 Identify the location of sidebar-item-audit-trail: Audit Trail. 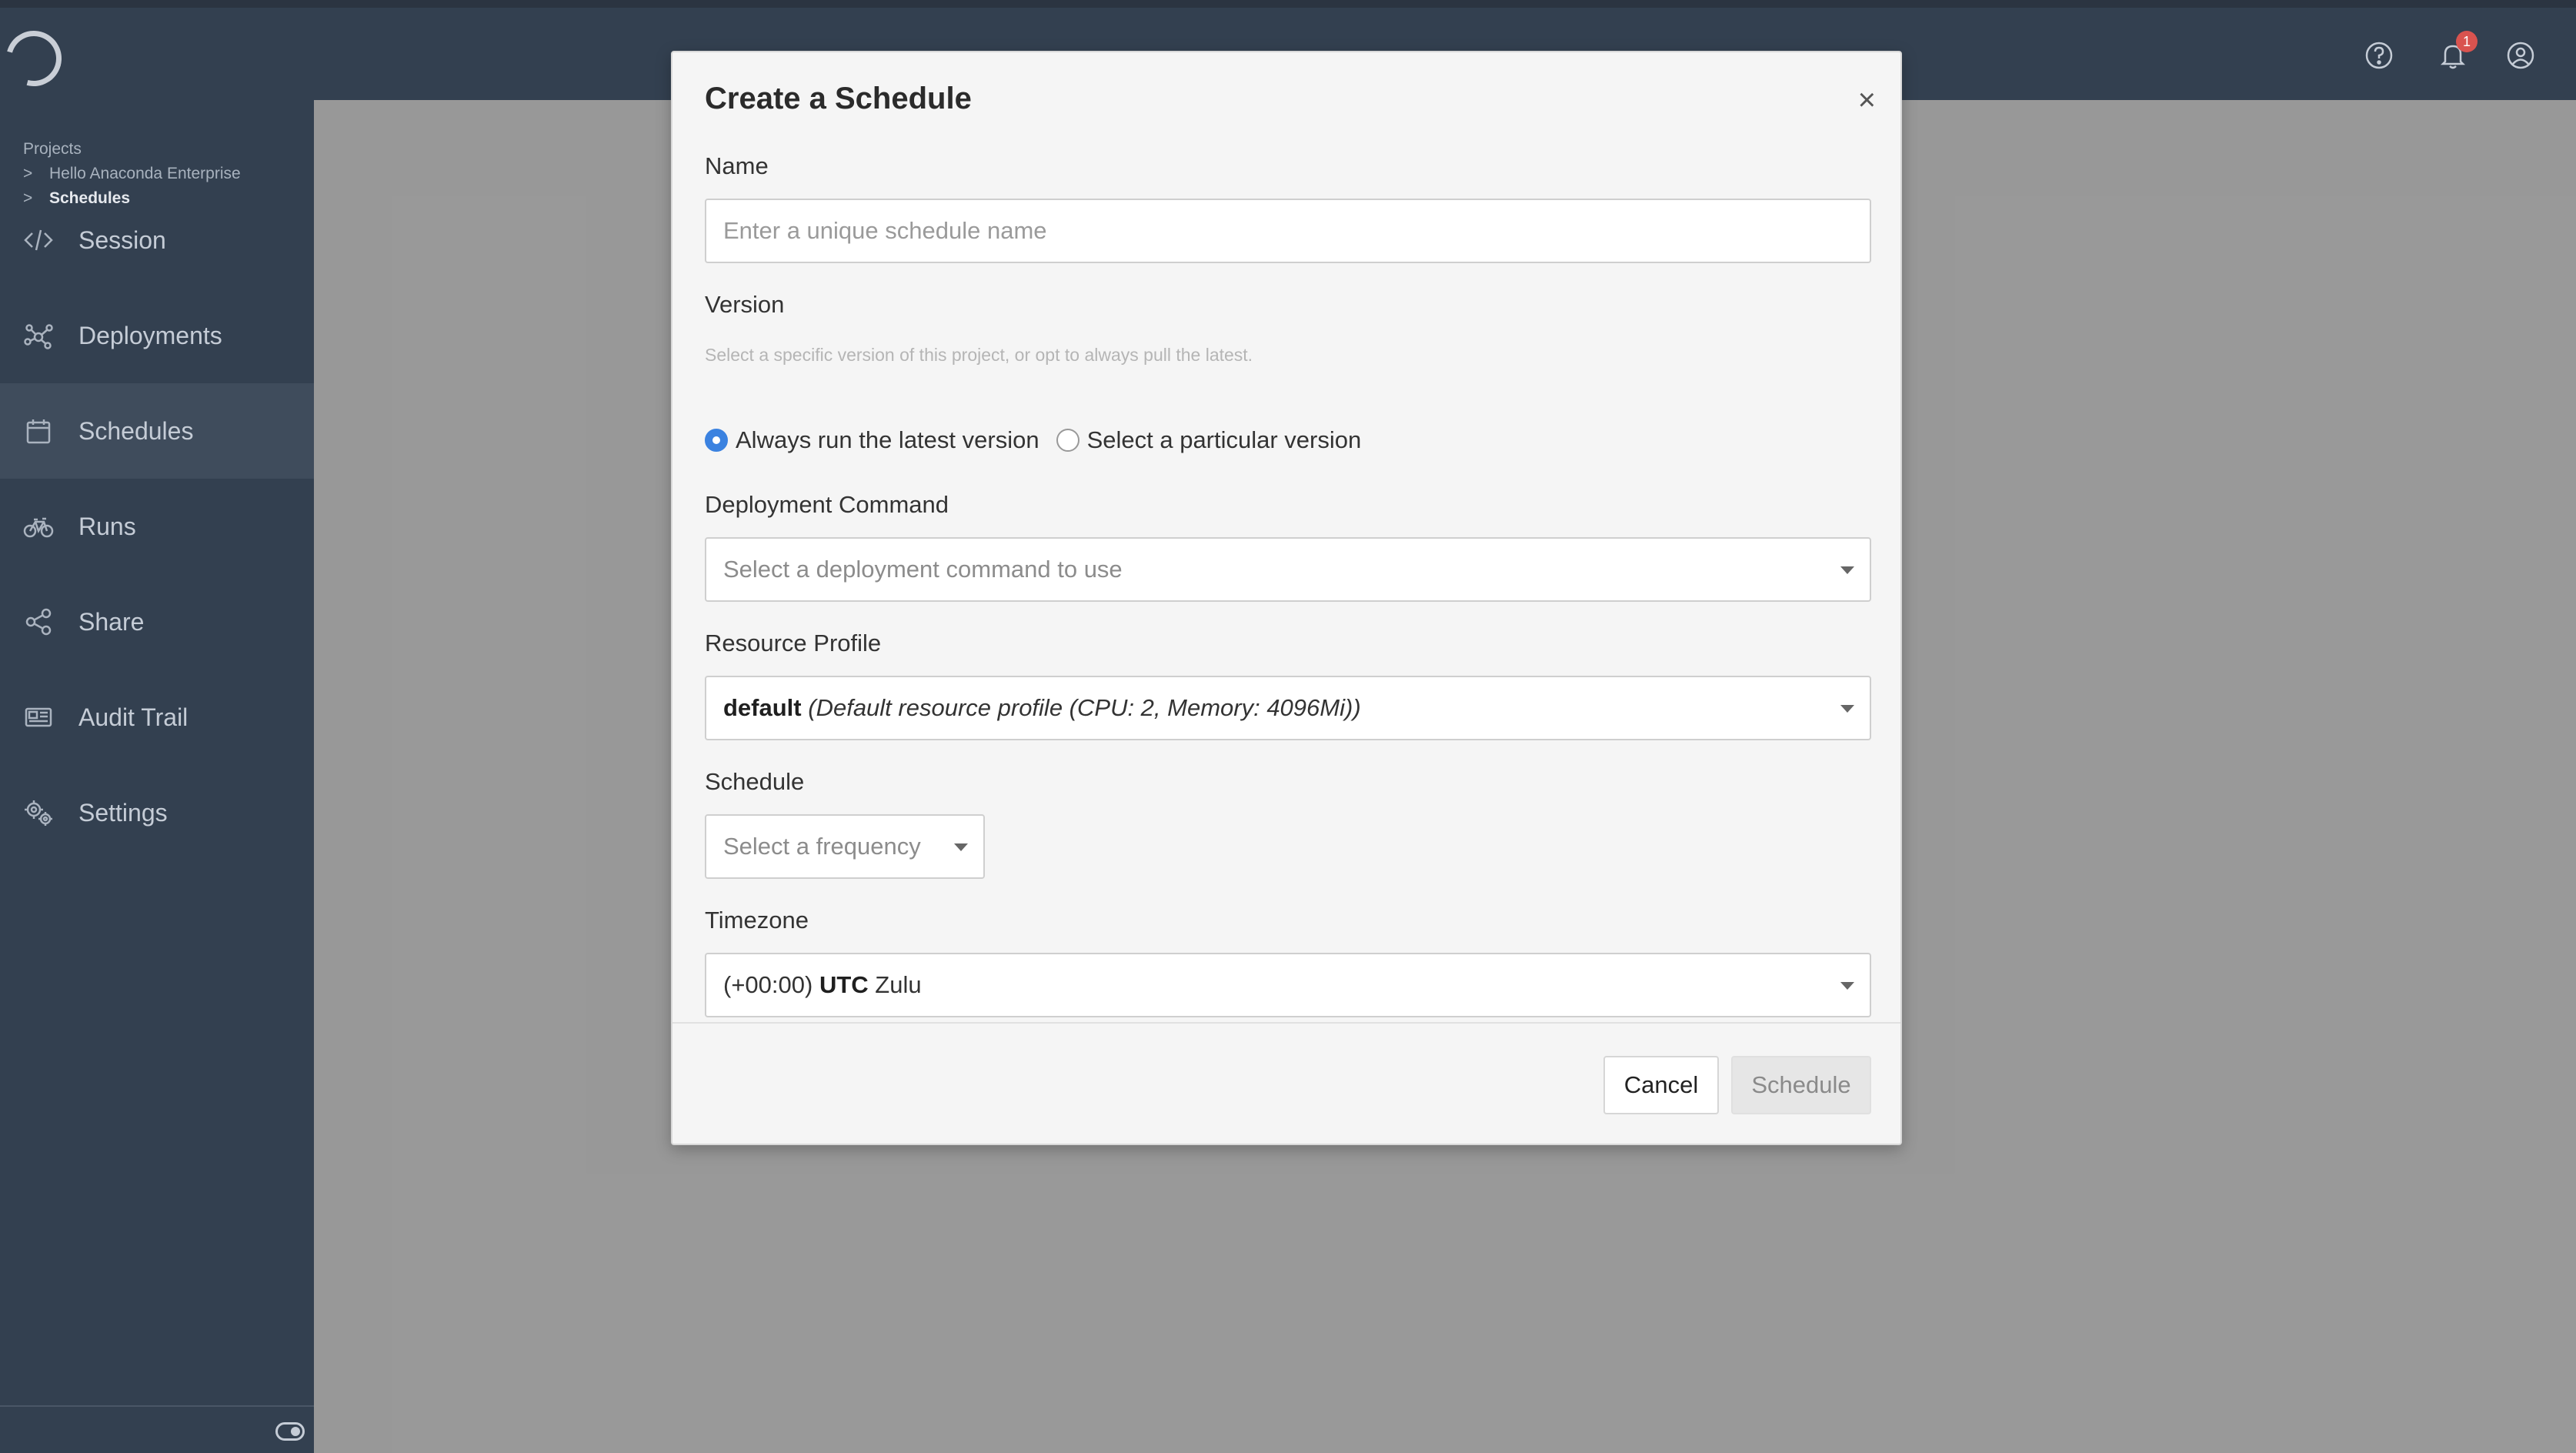
(157, 717).